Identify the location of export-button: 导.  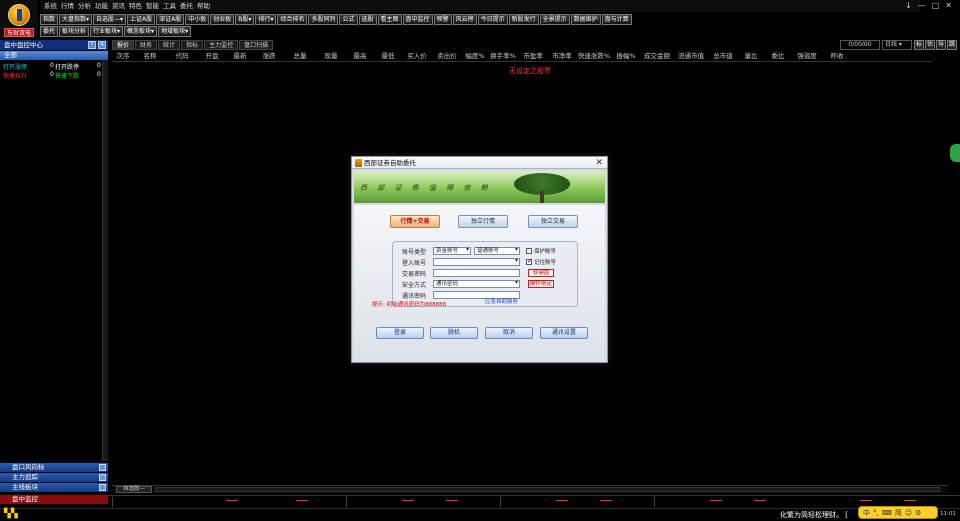
(941, 45).